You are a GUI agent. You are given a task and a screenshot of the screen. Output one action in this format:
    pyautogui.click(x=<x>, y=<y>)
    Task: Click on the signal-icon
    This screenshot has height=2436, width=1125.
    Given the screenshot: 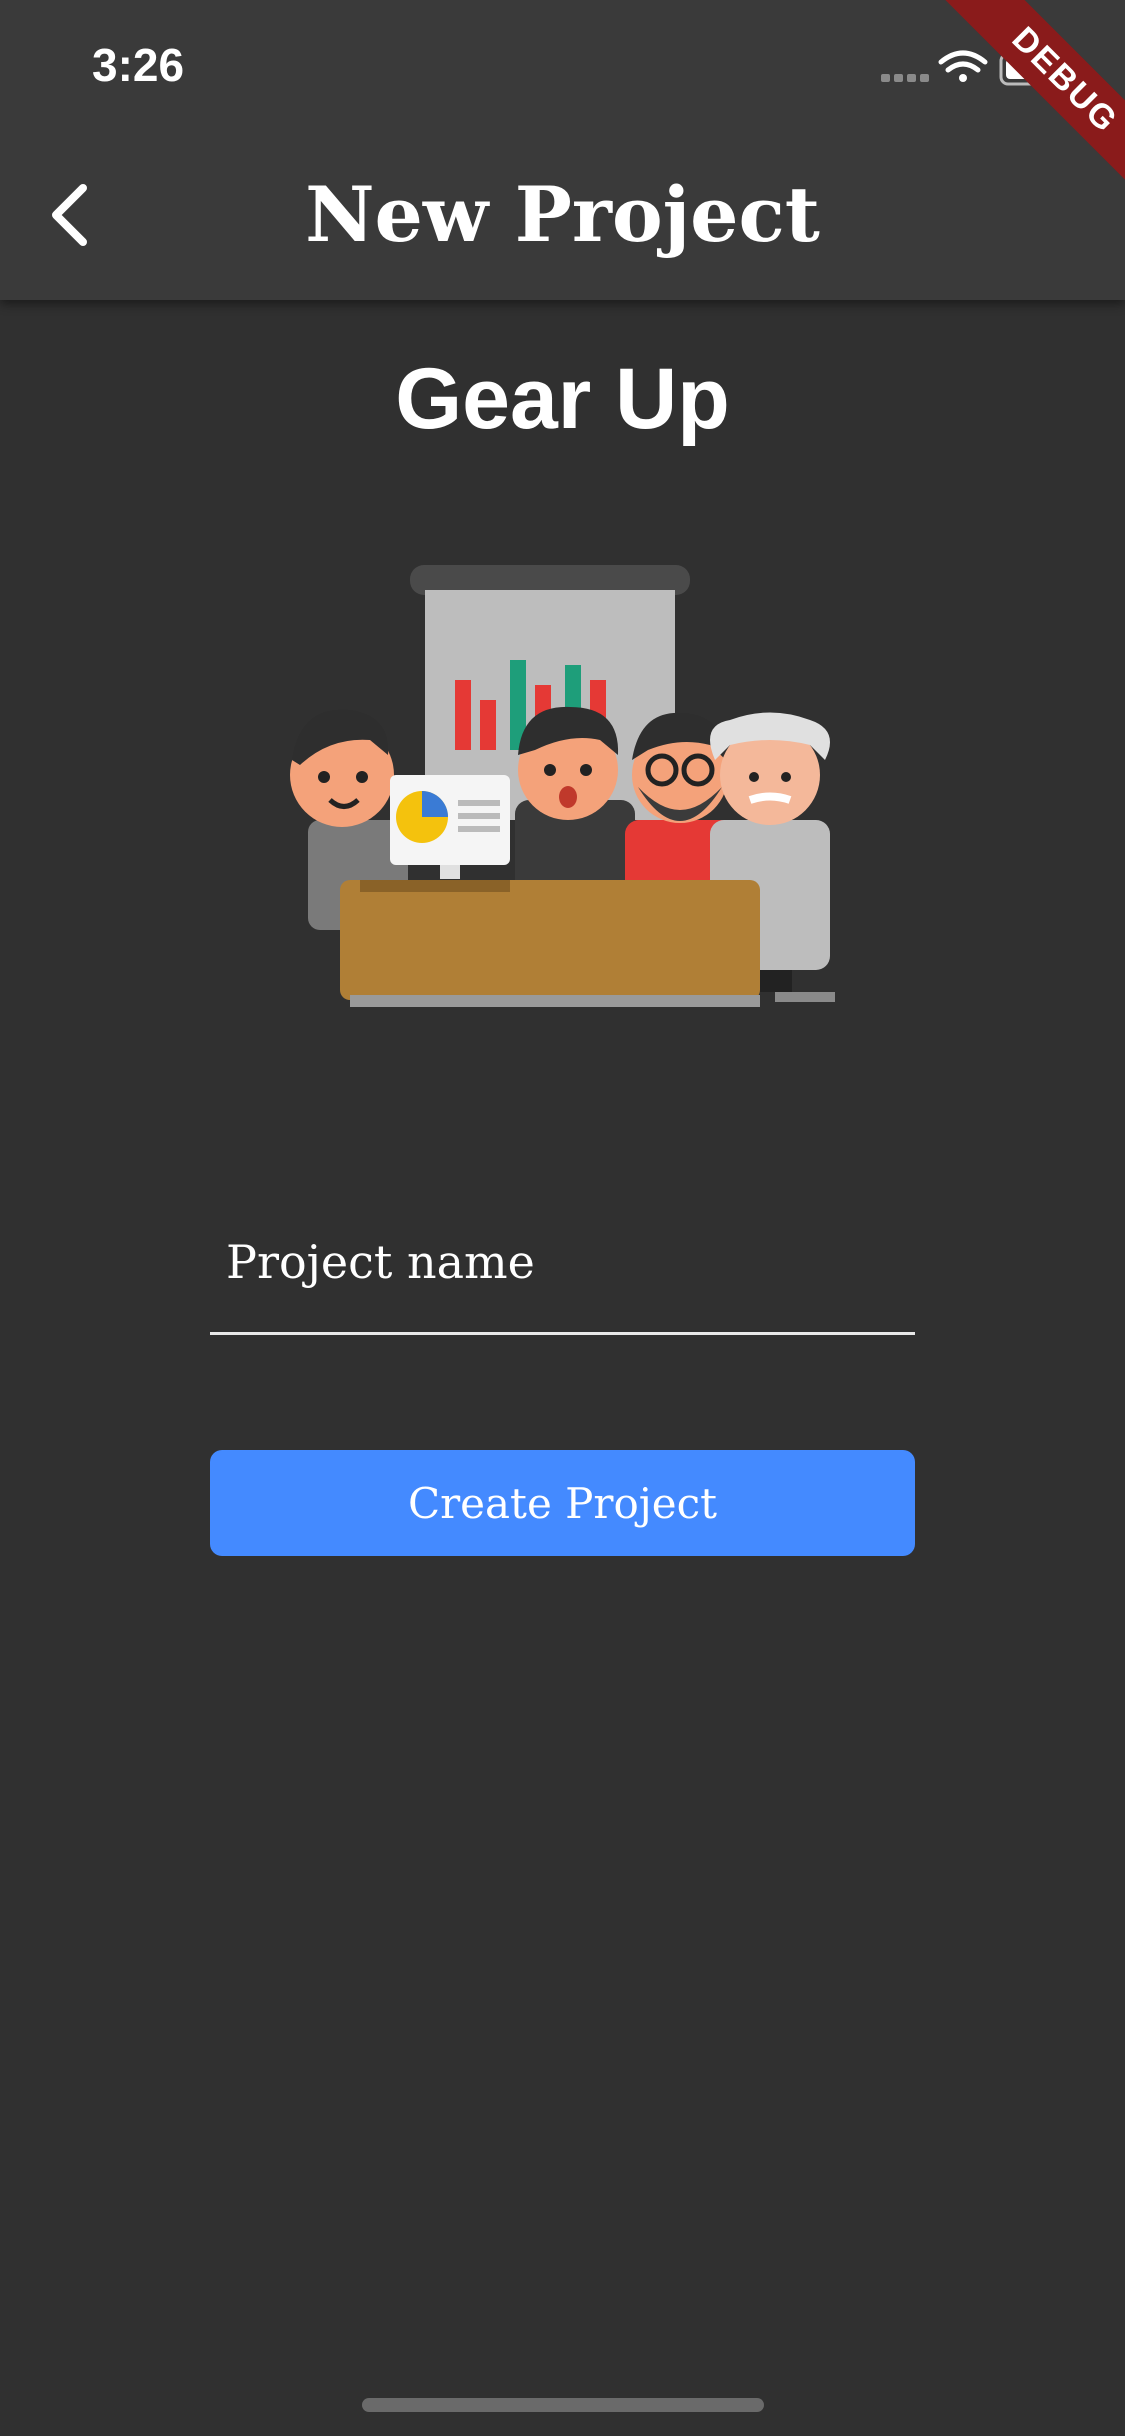 What is the action you would take?
    pyautogui.click(x=905, y=78)
    